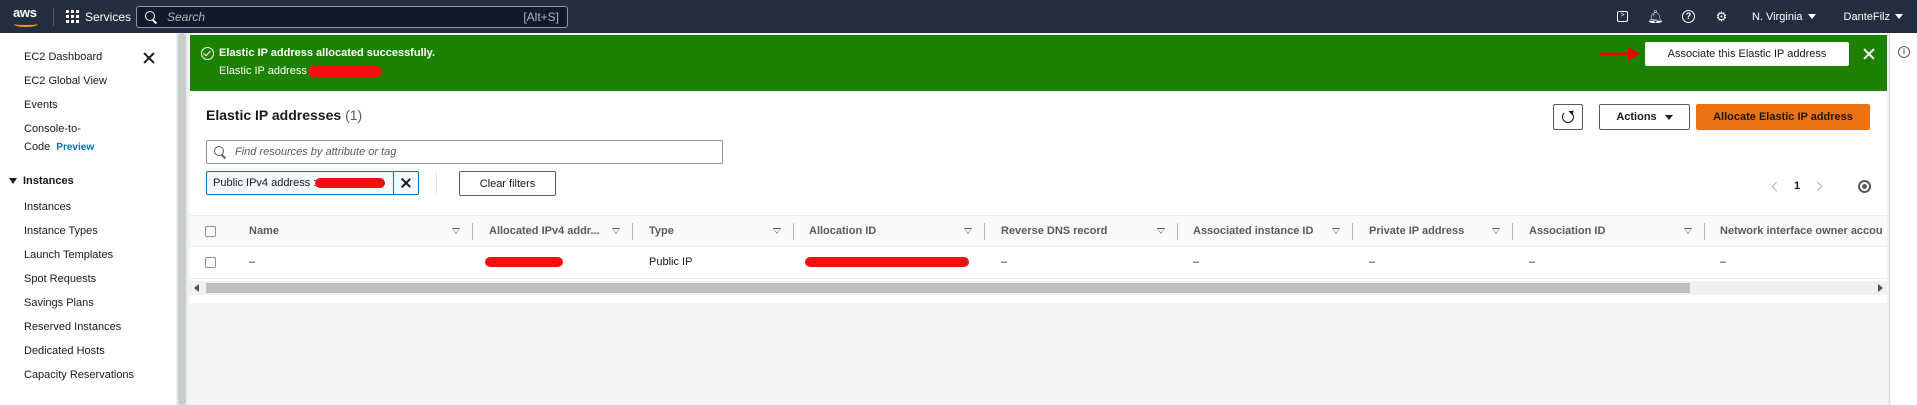 This screenshot has width=1917, height=405. I want to click on remove-filter-close-icon, so click(406, 183).